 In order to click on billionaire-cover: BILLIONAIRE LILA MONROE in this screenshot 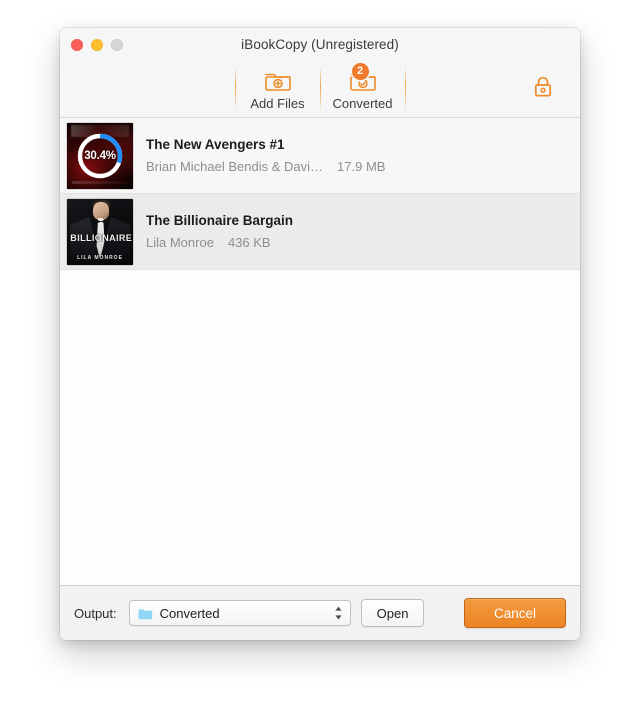, I will do `click(100, 231)`.